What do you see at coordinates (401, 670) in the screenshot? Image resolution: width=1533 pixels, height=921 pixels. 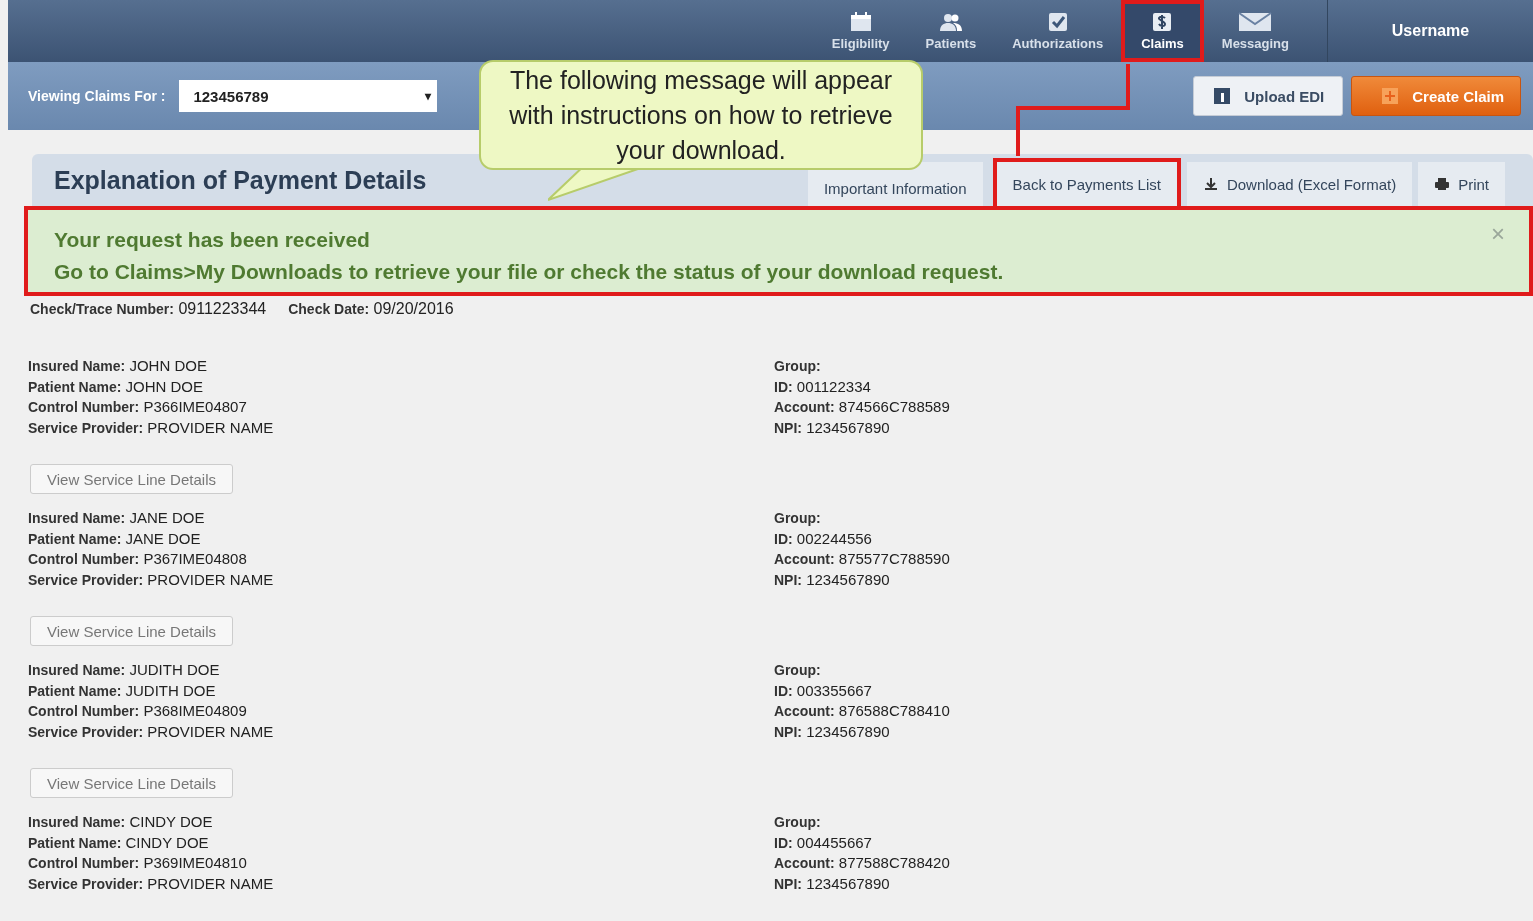 I see `record-field: Insured Name: JUDITH DOE` at bounding box center [401, 670].